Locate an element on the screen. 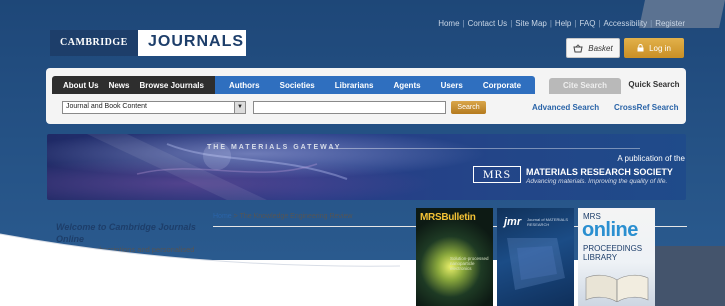 The height and width of the screenshot is (306, 725). basket-button: Basket is located at coordinates (593, 48).